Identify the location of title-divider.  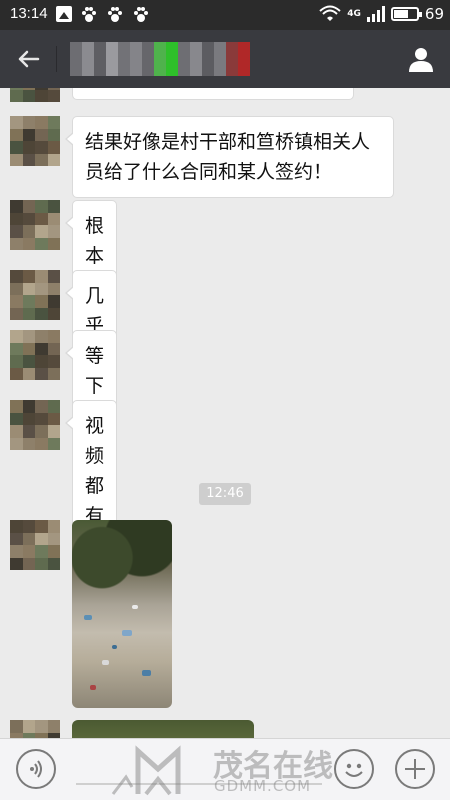
(56, 59).